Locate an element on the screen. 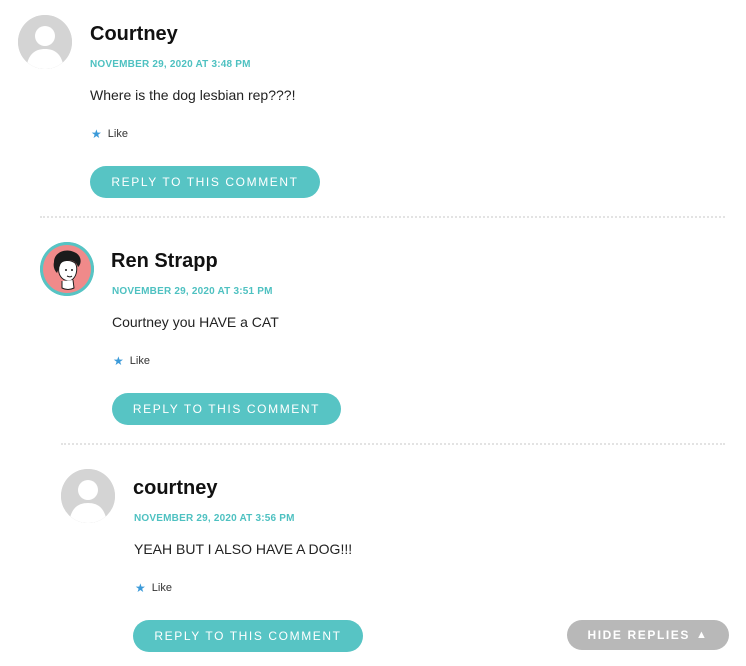 The height and width of the screenshot is (666, 746). comment-date: NOVEMBER 29, 2020 AT 3:51 PM is located at coordinates (192, 291).